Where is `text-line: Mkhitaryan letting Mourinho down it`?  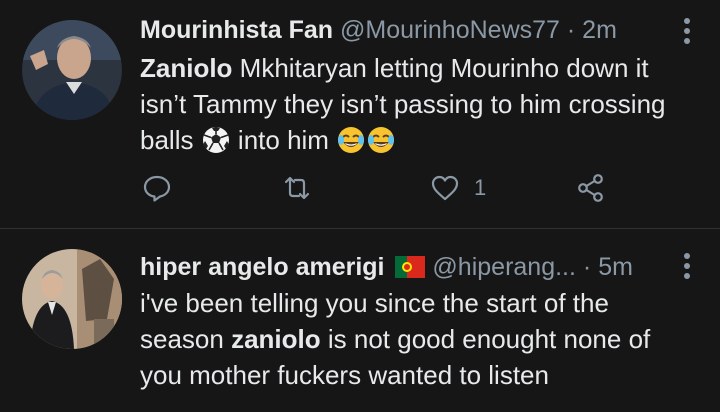 text-line: Mkhitaryan letting Mourinho down it is located at coordinates (440, 68).